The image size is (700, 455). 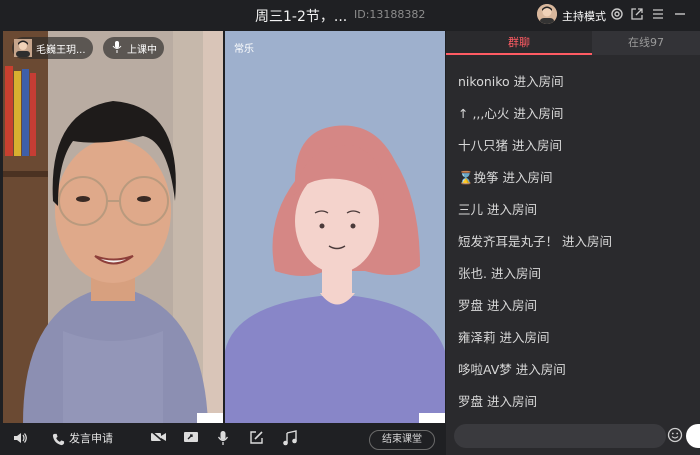 What do you see at coordinates (289, 439) in the screenshot?
I see `music-icon` at bounding box center [289, 439].